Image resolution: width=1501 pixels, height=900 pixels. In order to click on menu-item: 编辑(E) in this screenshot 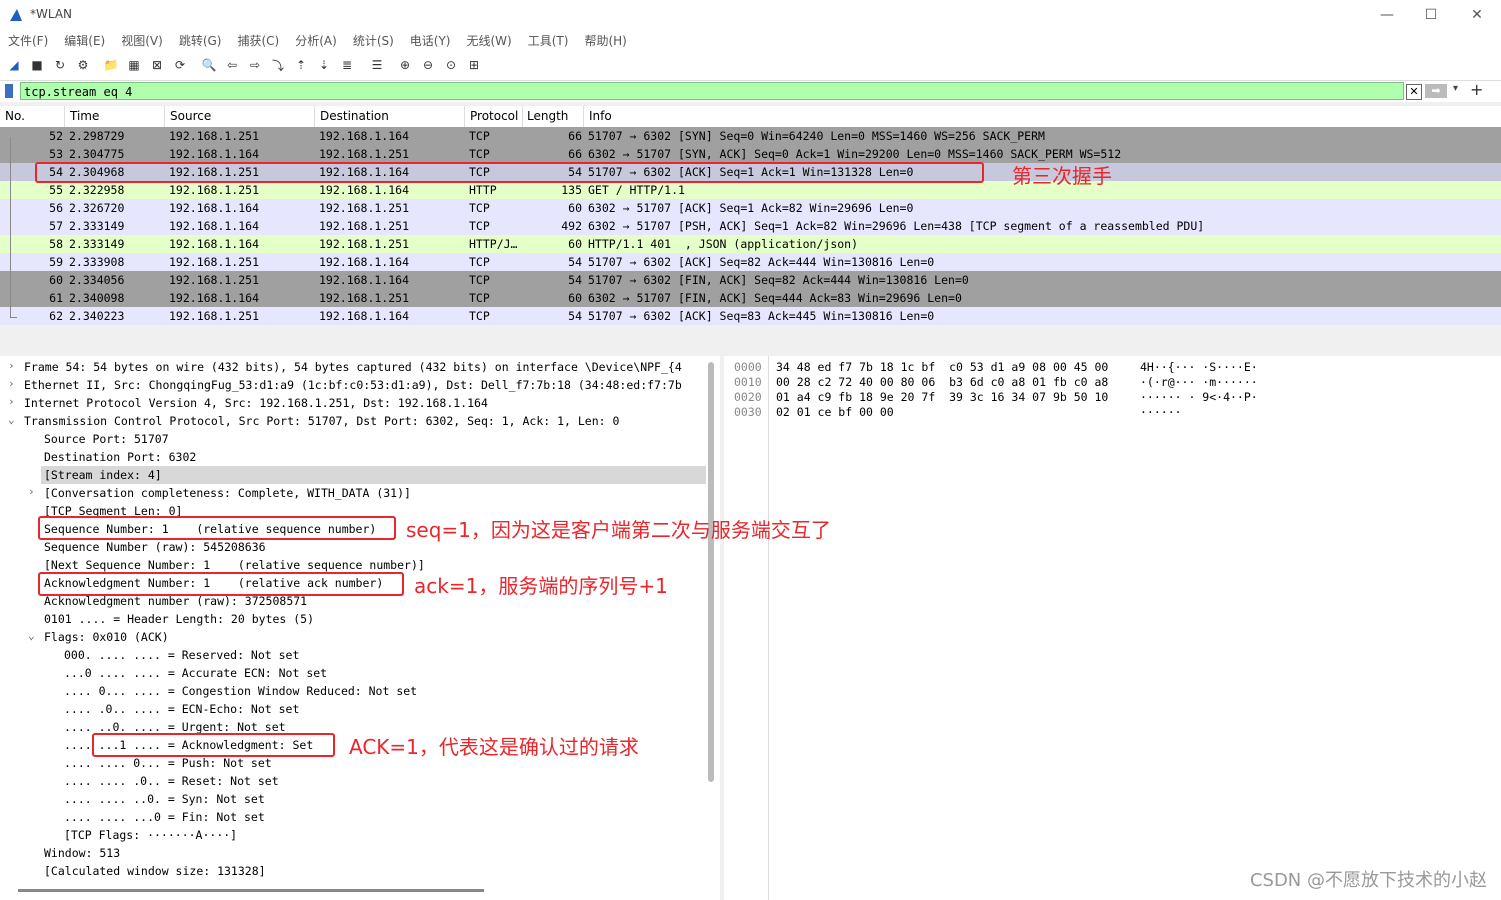, I will do `click(84, 41)`.